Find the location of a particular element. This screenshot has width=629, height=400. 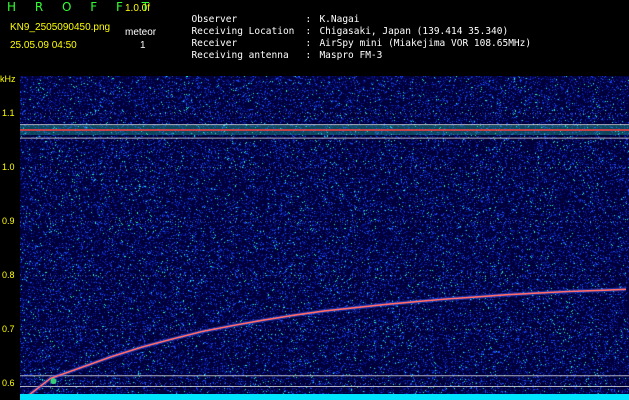

y-tick-label: 0.7 is located at coordinates (8, 328).